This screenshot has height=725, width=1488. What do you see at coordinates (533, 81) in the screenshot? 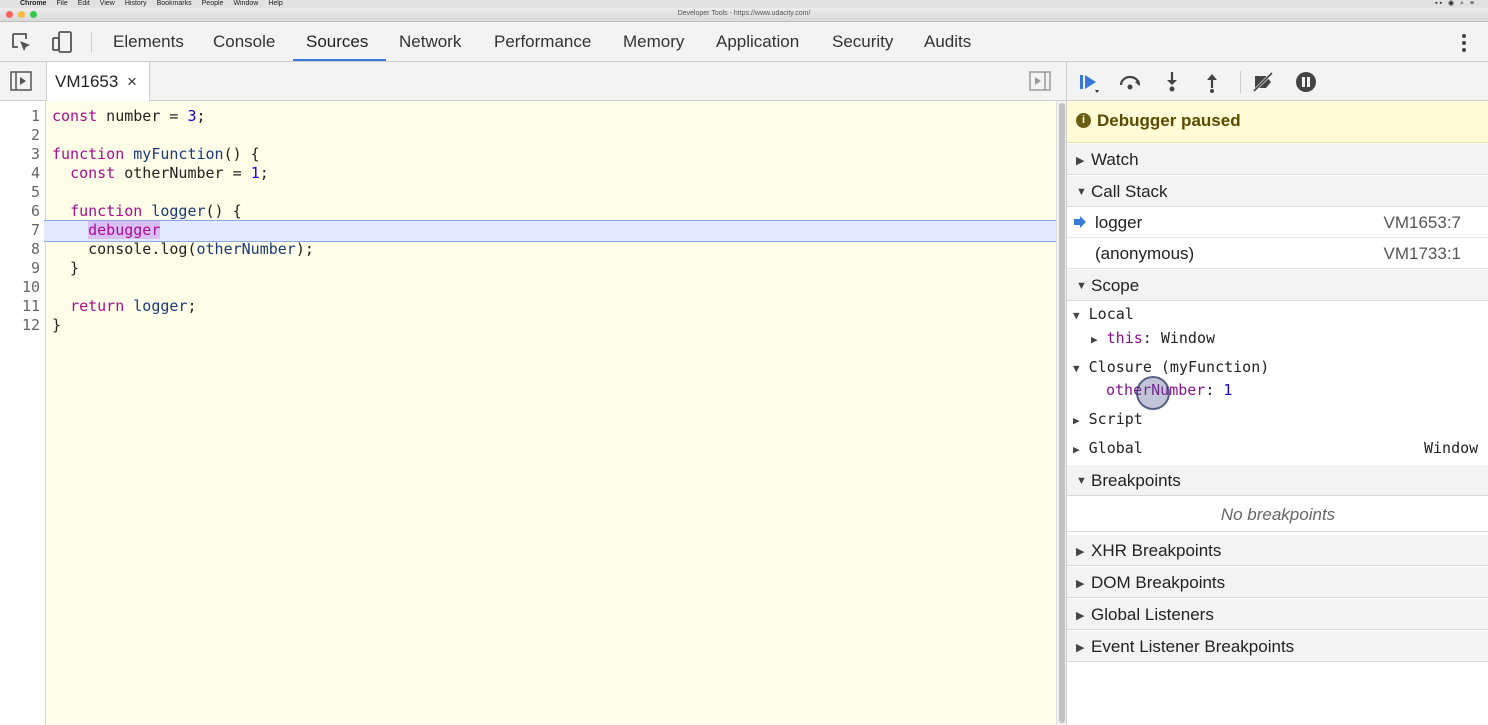
I see `editor-header: VM1653 ×` at bounding box center [533, 81].